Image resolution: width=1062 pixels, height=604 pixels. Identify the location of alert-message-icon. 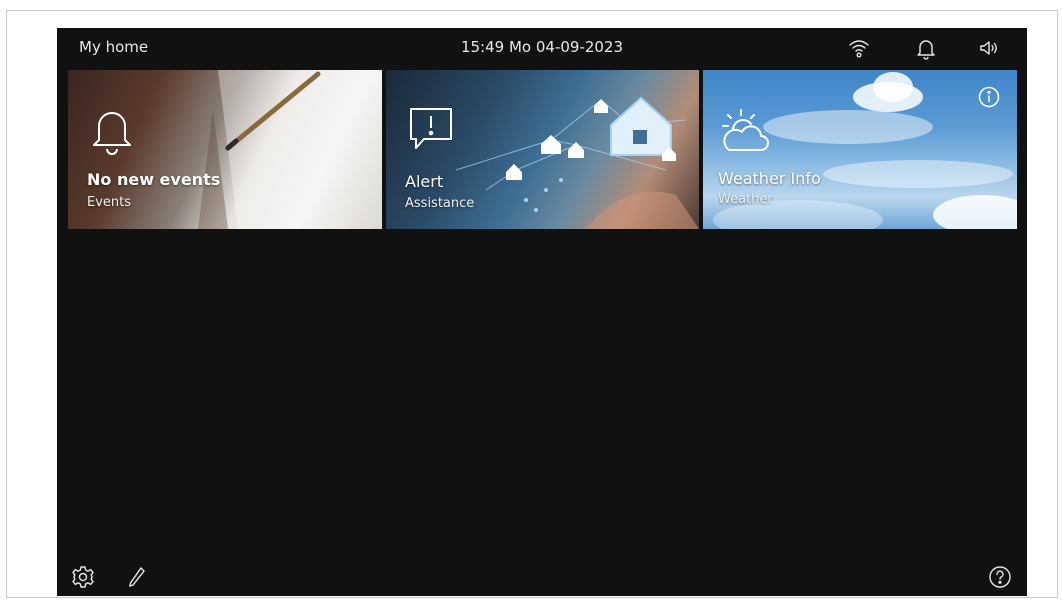
(431, 131).